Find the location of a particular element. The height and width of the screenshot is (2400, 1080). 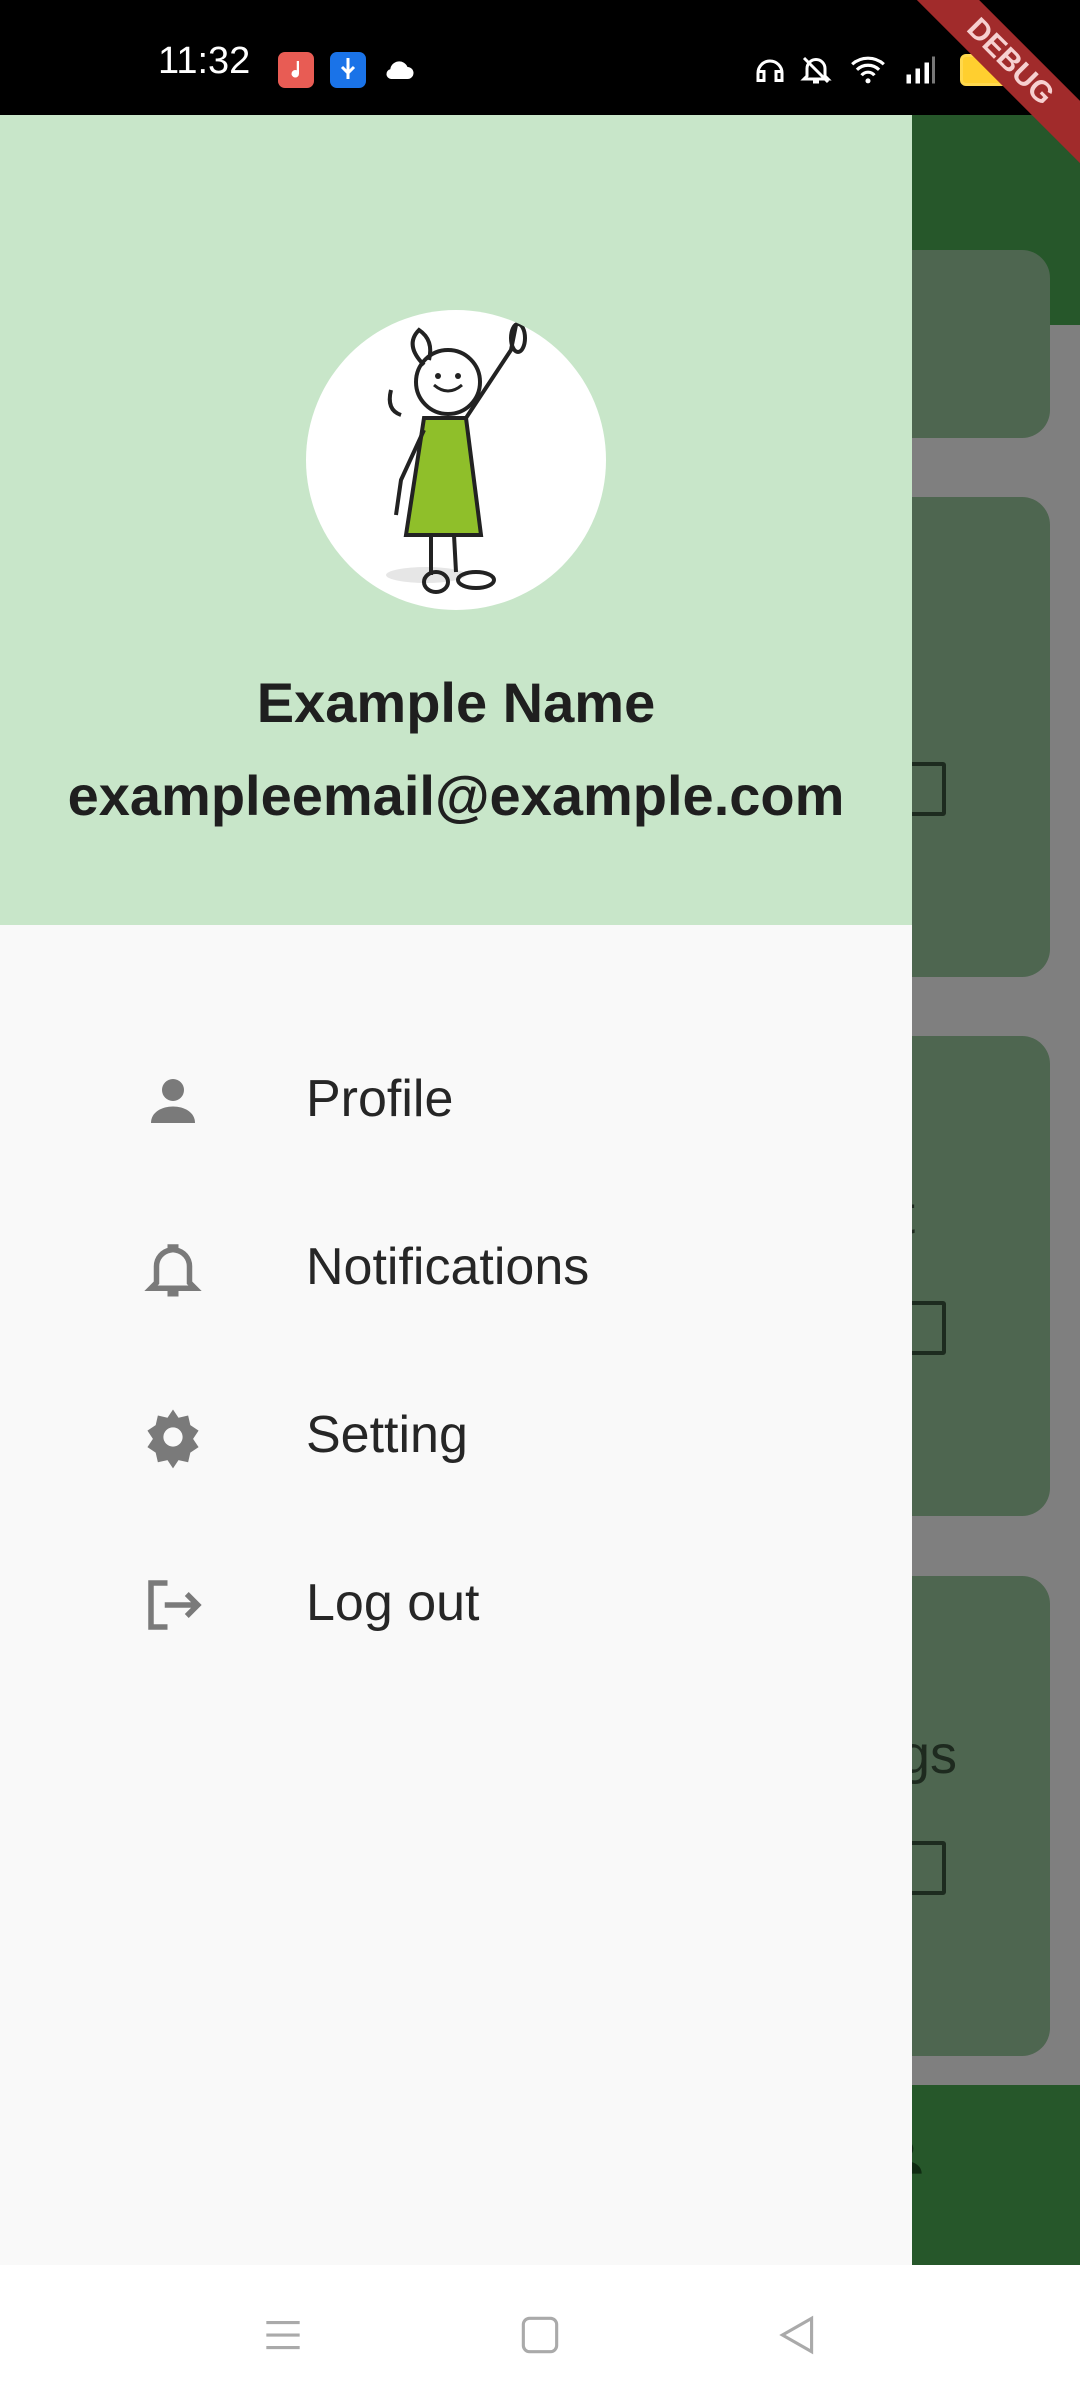

menu-item-logout: Log out is located at coordinates (456, 1602).